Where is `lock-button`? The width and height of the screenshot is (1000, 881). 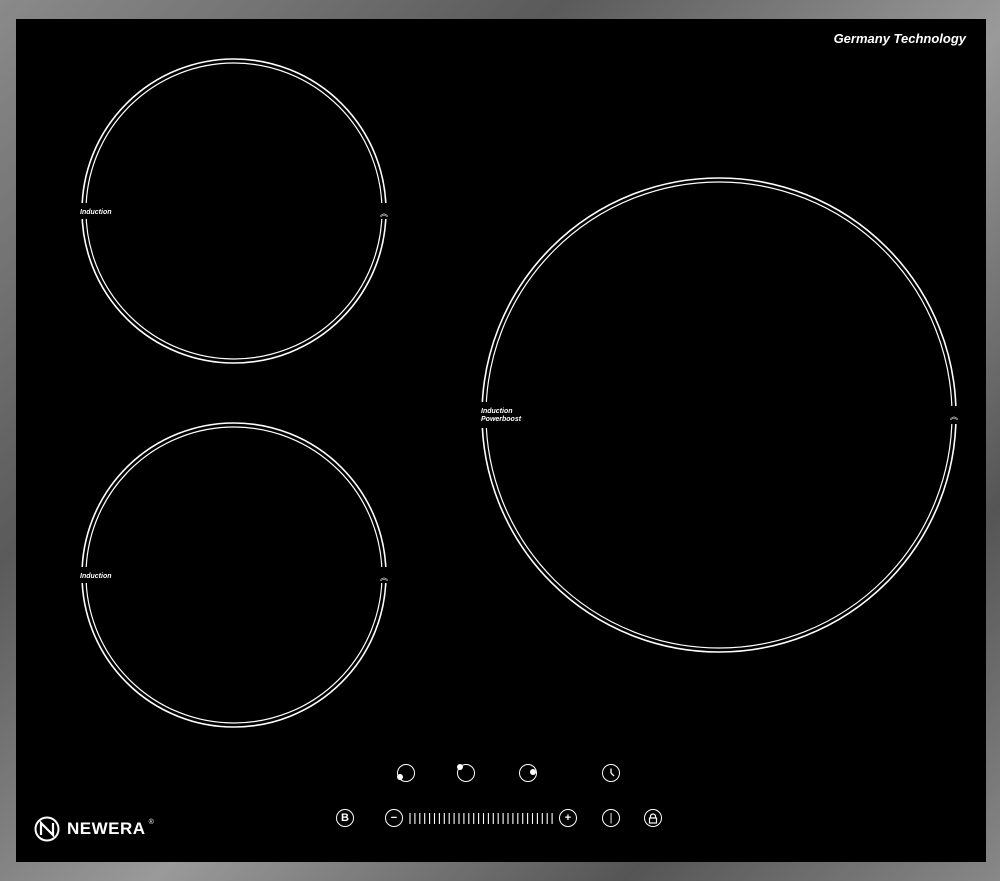
lock-button is located at coordinates (653, 818).